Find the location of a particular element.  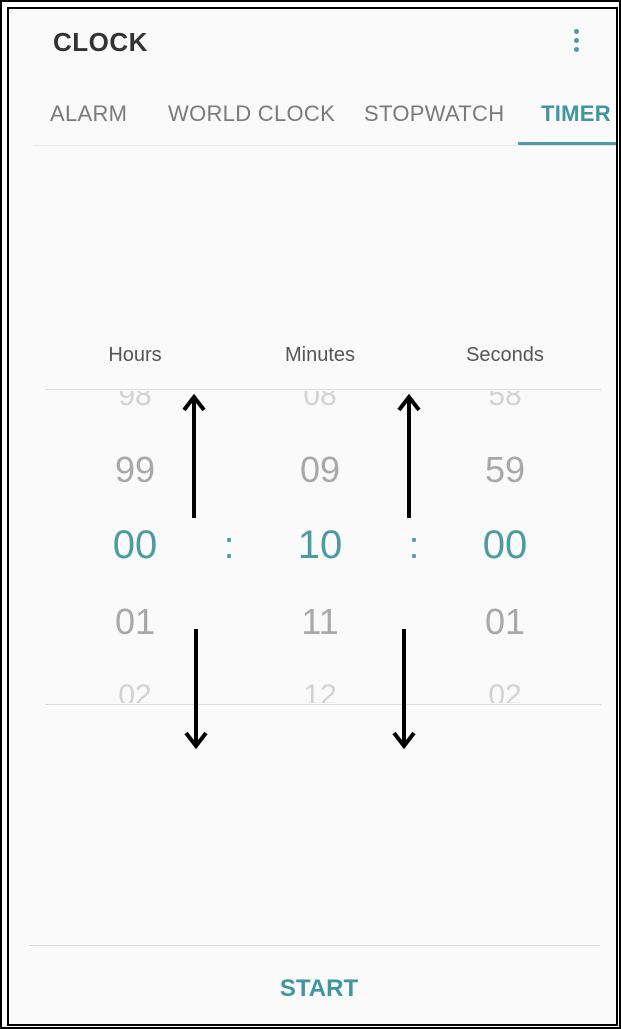

start-button: START is located at coordinates (319, 995).